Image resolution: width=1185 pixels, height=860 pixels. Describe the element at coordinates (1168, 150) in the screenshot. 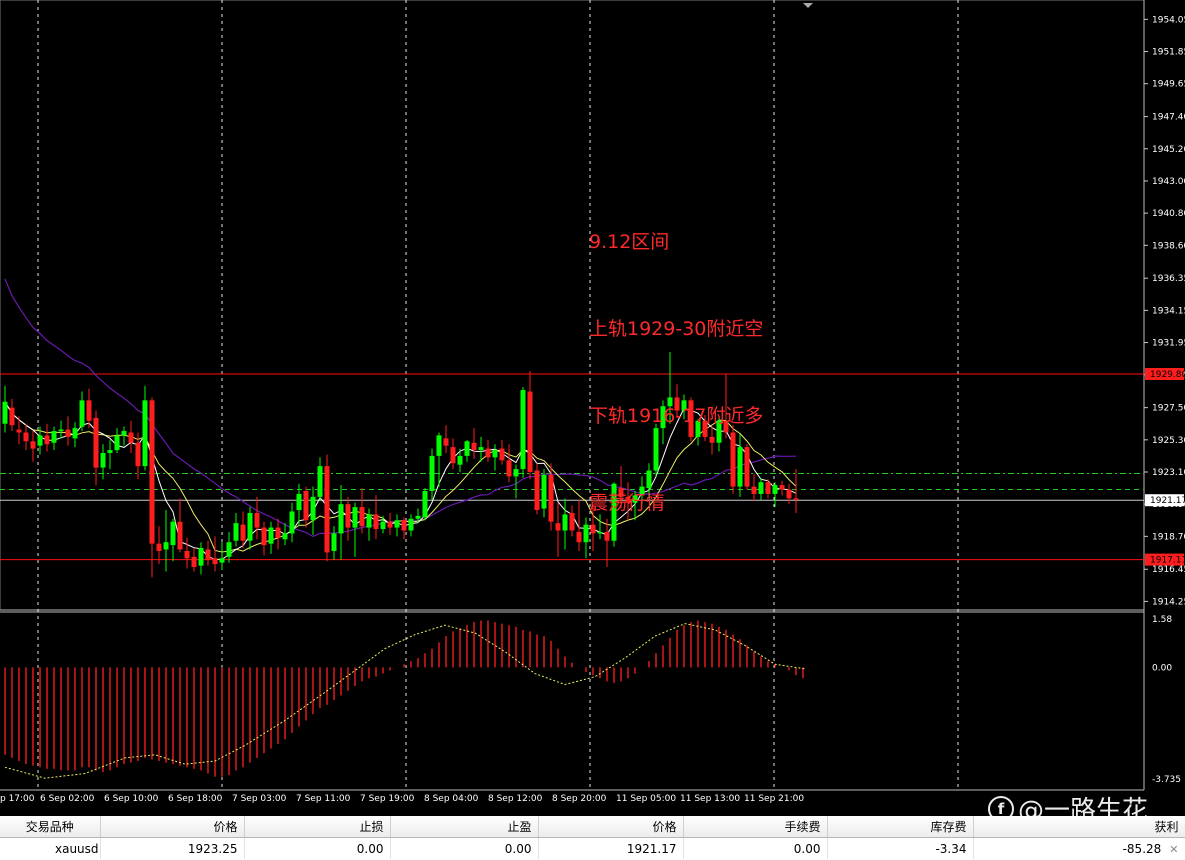

I see `price-tick-label: 1945.20` at that location.